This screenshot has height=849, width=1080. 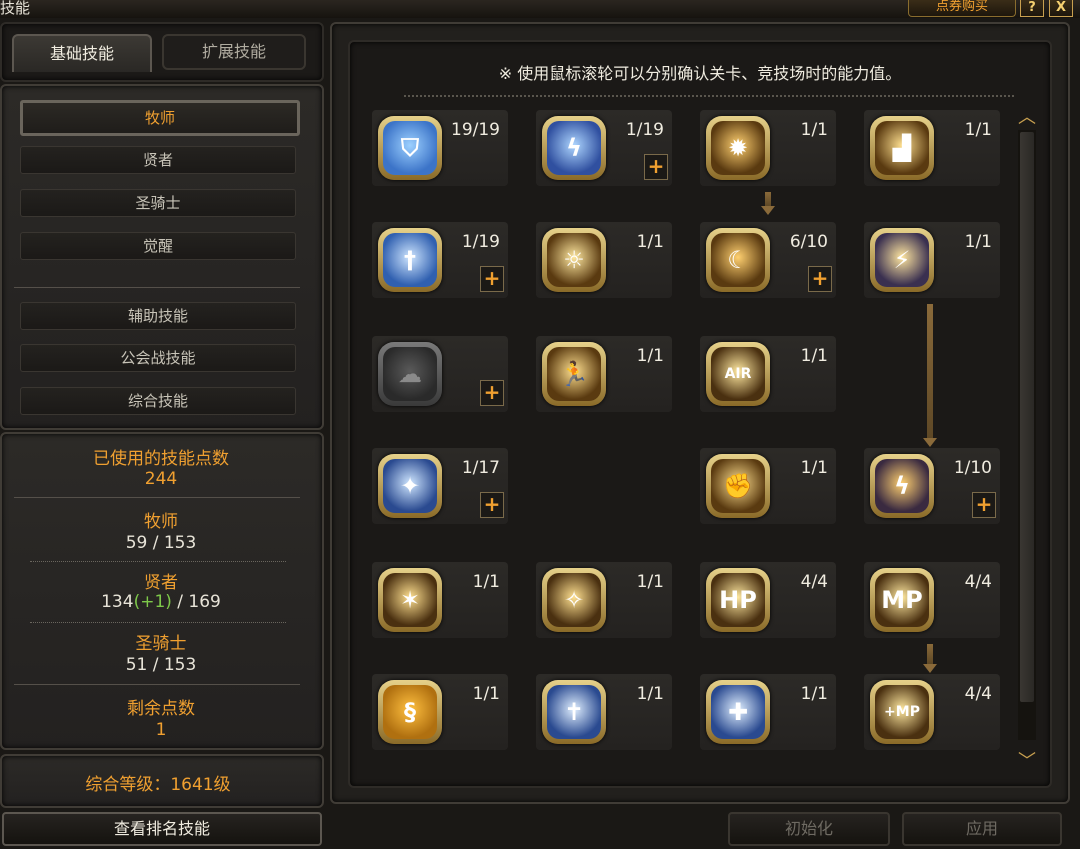 I want to click on skill-icon-frame: ✦, so click(x=410, y=486).